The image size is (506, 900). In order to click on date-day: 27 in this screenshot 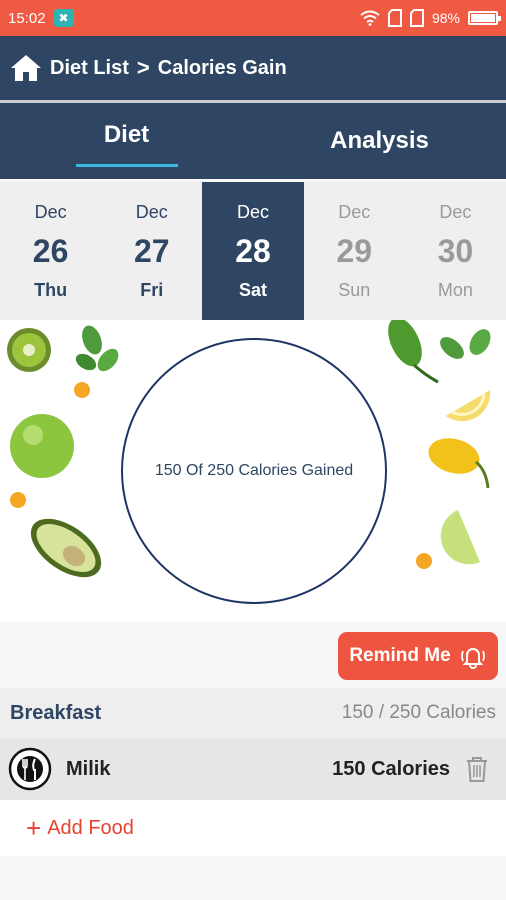, I will do `click(152, 250)`.